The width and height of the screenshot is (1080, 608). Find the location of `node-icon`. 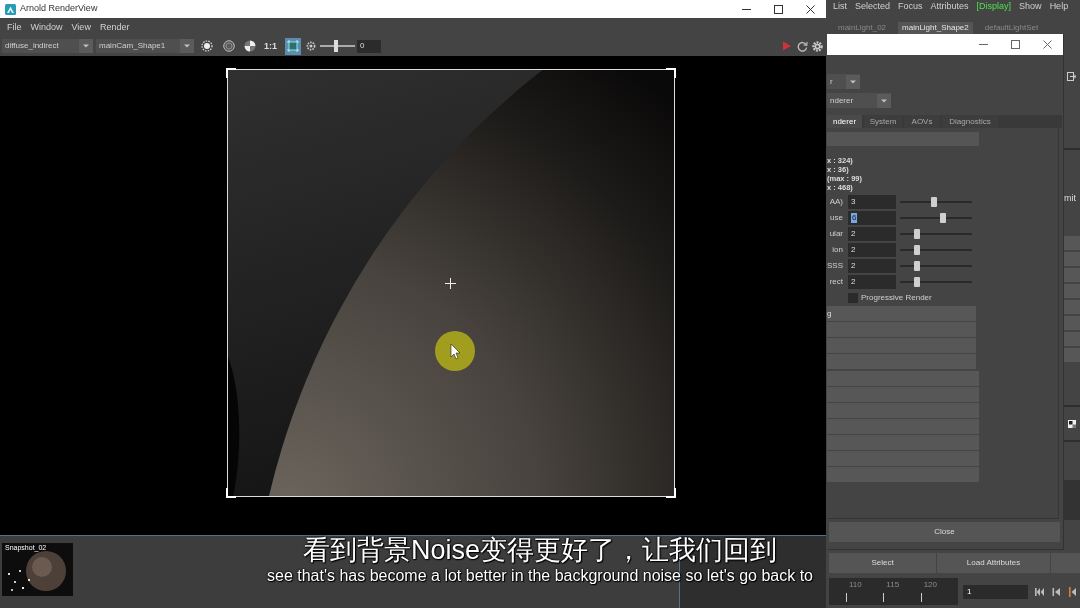

node-icon is located at coordinates (1072, 424).